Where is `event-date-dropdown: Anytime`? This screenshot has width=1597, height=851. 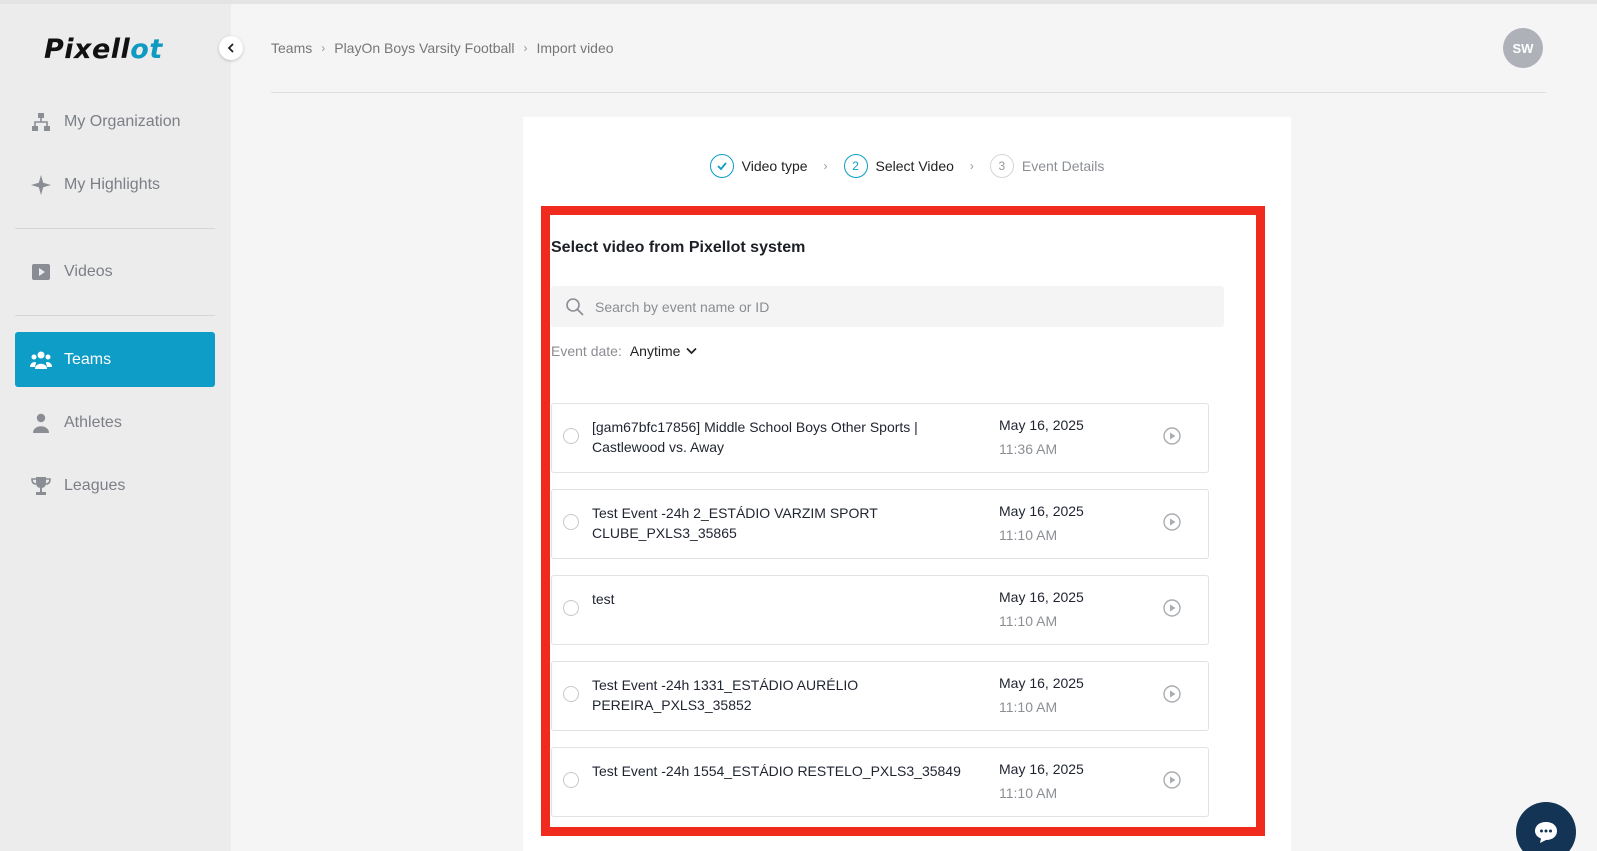
event-date-dropdown: Anytime is located at coordinates (664, 351).